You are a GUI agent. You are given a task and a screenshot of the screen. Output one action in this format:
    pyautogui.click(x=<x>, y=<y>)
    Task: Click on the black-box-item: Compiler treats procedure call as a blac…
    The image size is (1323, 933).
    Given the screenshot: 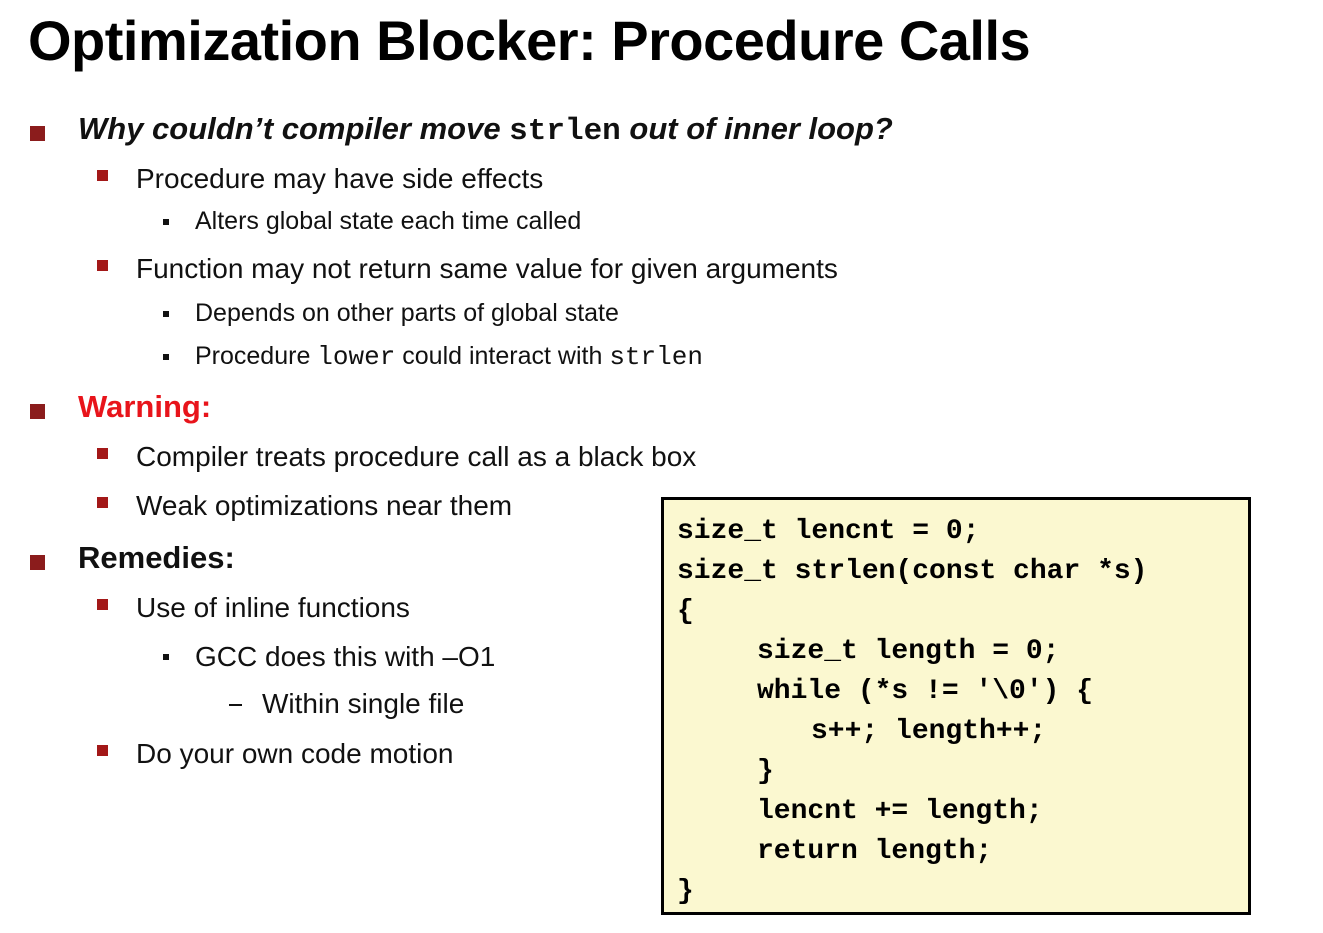 What is the action you would take?
    pyautogui.click(x=416, y=456)
    